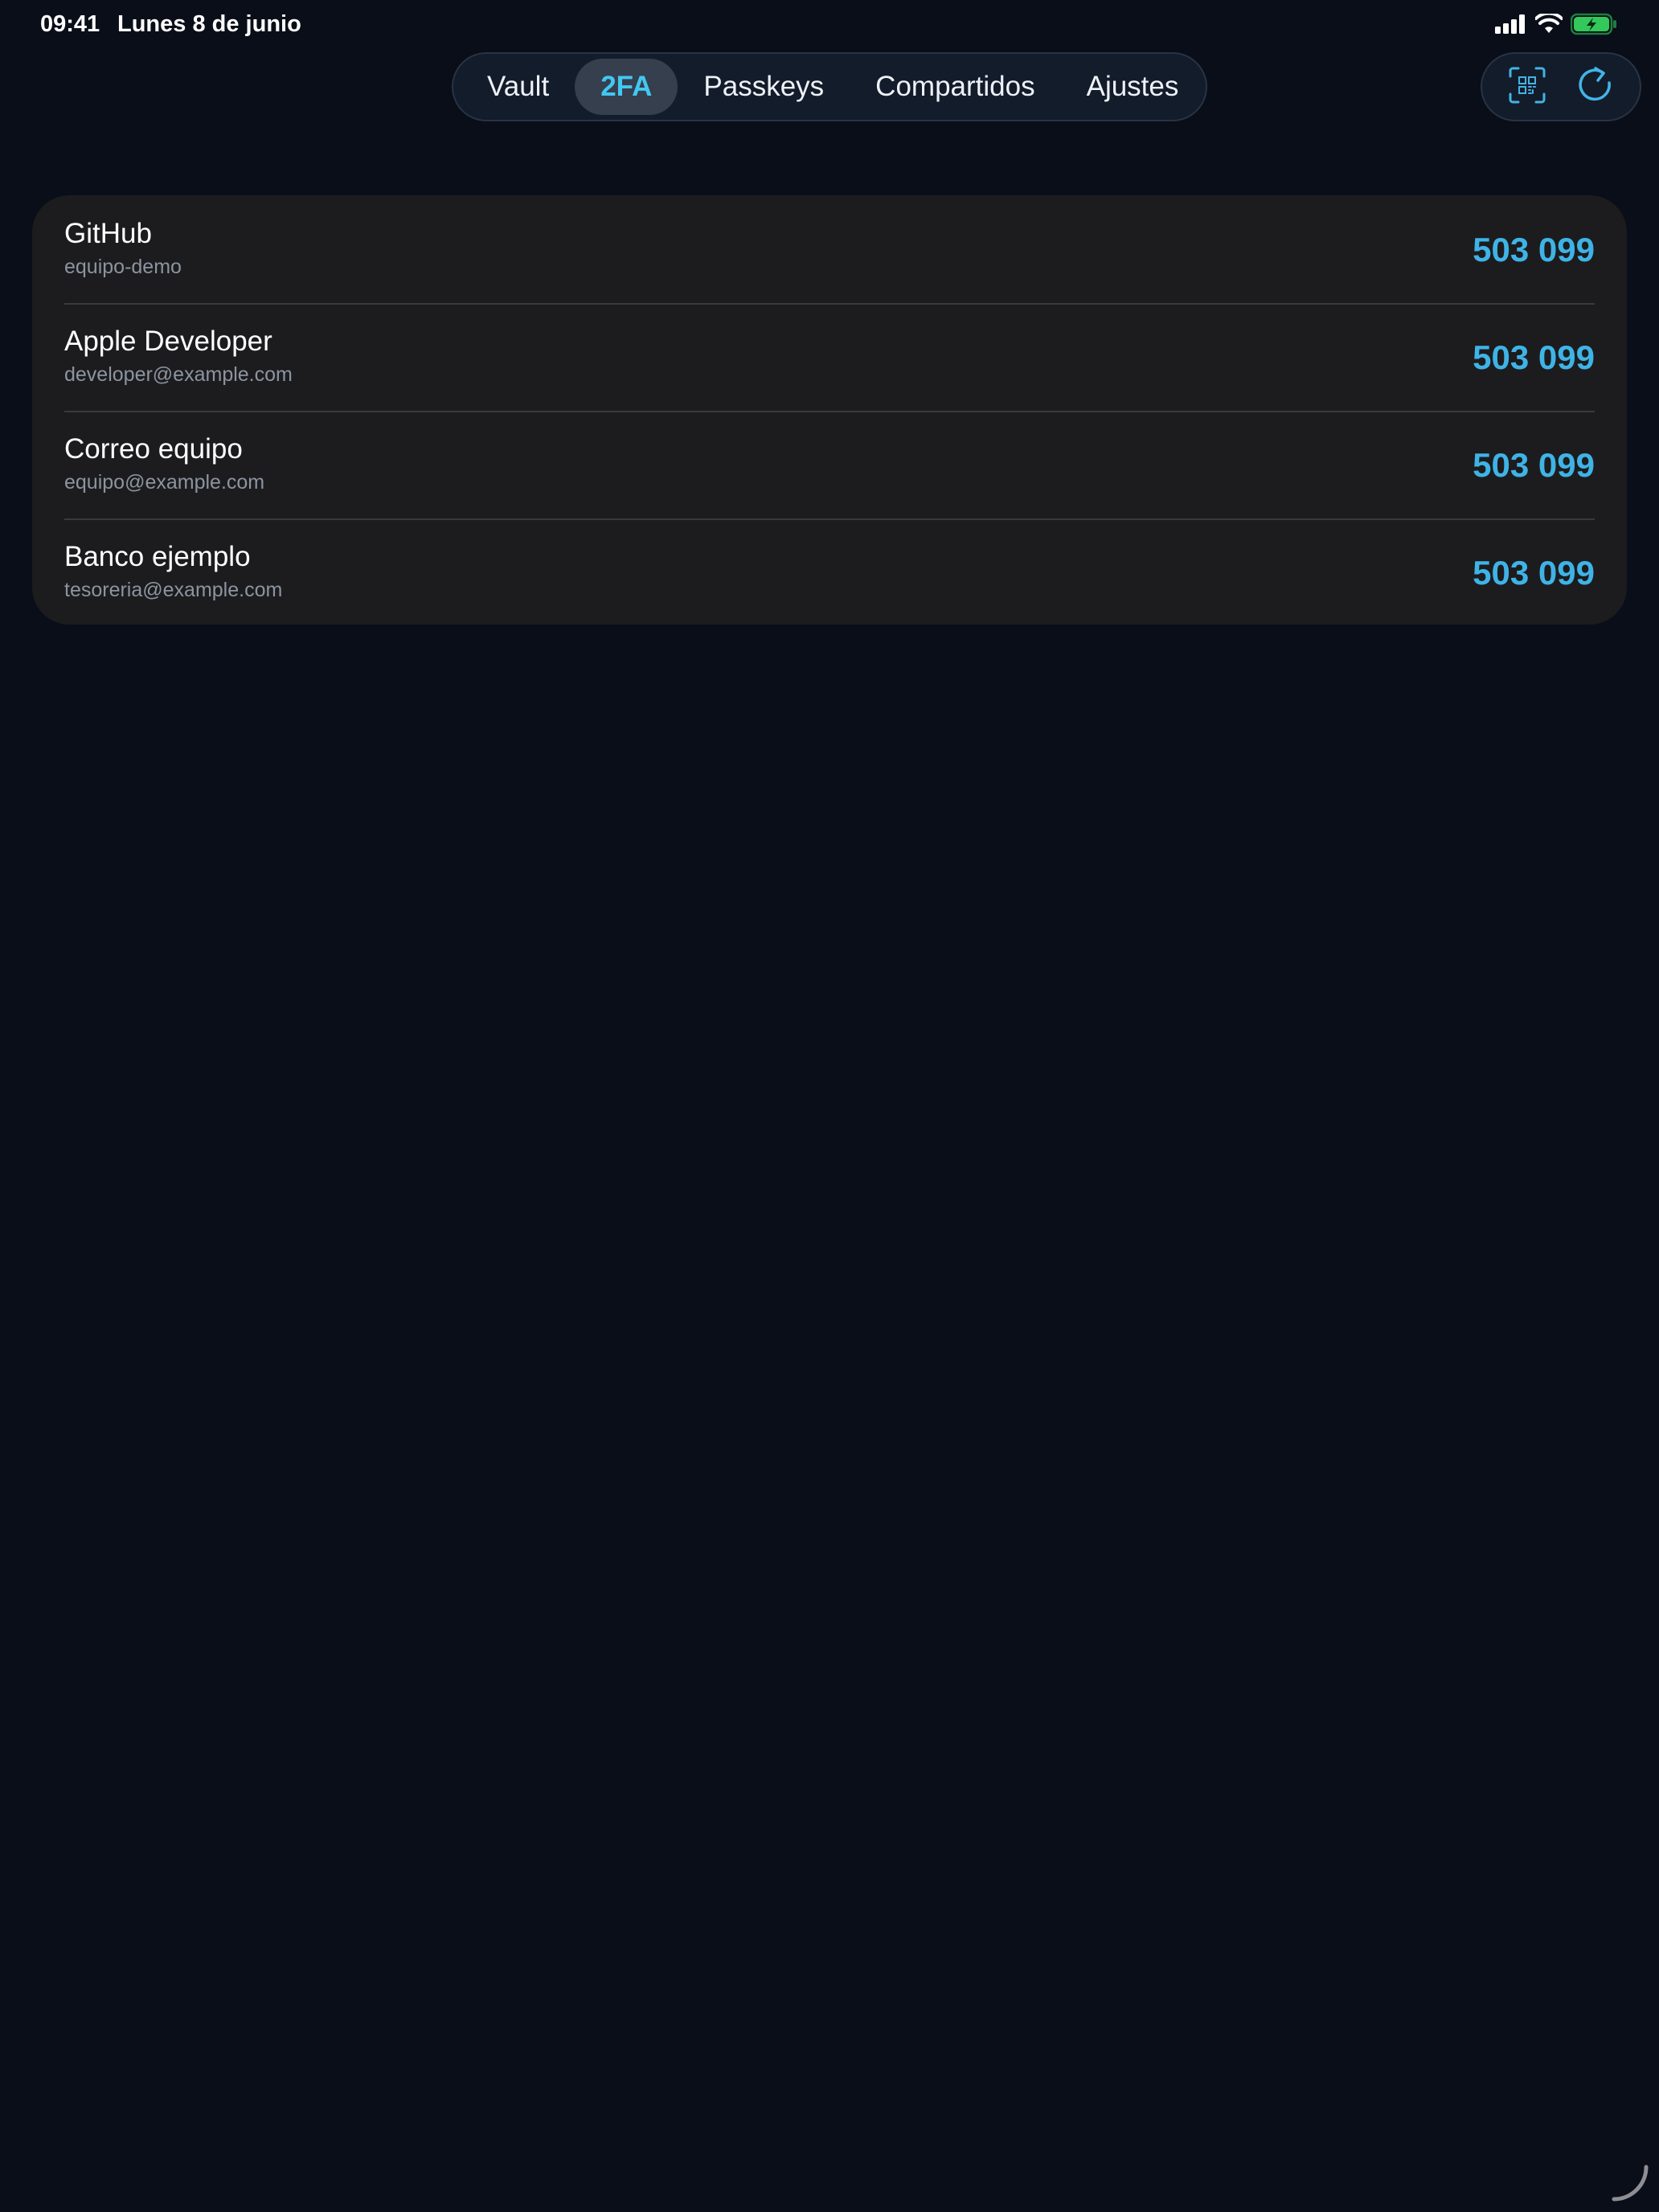  What do you see at coordinates (829, 249) in the screenshot?
I see `list-item: GitHub equipo-demo 503 099` at bounding box center [829, 249].